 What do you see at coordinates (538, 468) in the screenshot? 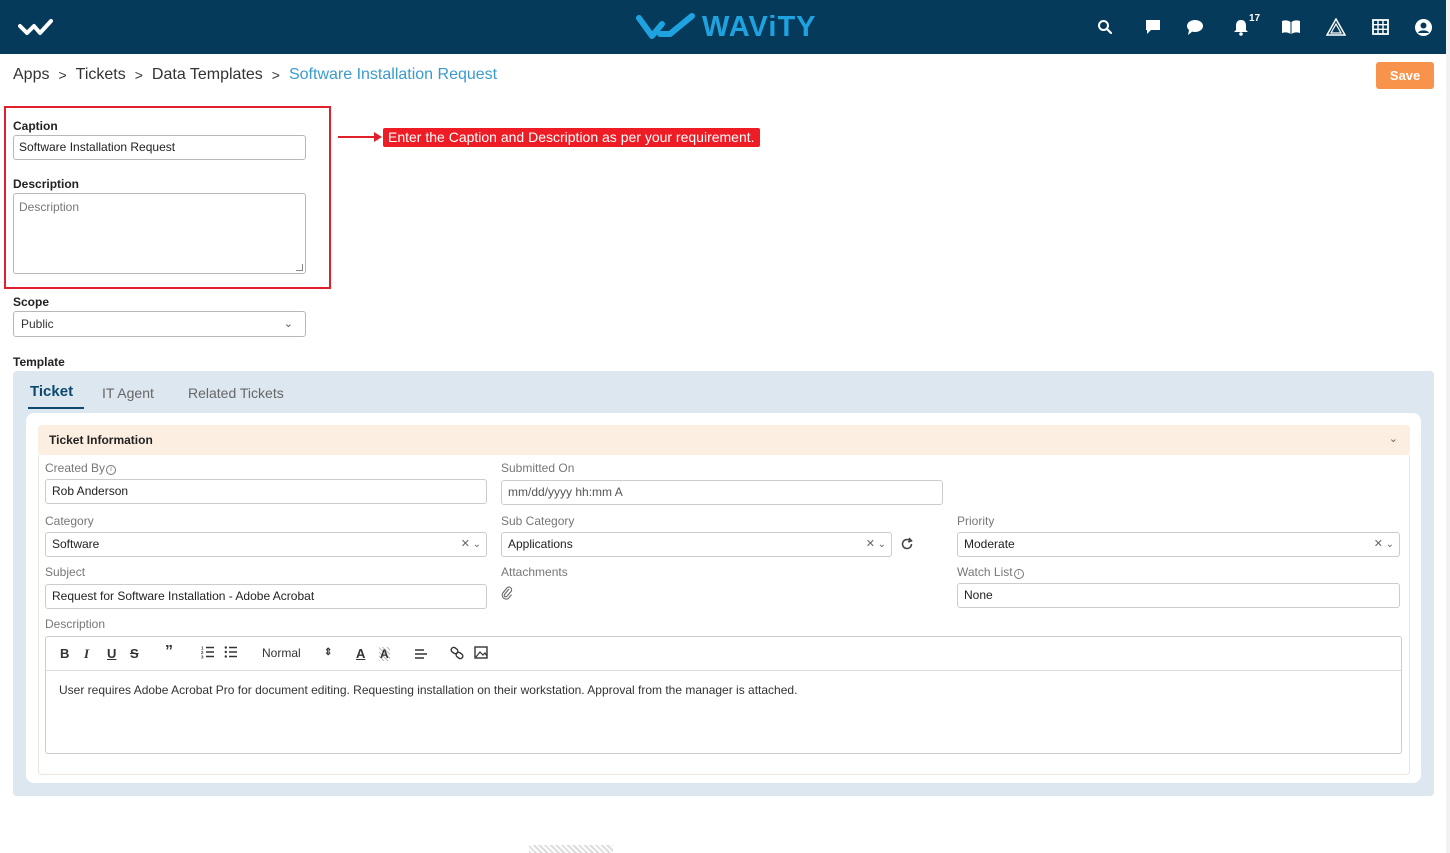
I see `submitted-on-label: Submitted On` at bounding box center [538, 468].